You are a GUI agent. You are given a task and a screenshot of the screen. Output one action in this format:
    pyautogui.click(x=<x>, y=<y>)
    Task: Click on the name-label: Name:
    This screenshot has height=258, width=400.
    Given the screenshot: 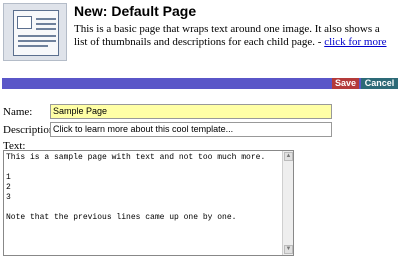 What is the action you would take?
    pyautogui.click(x=18, y=112)
    